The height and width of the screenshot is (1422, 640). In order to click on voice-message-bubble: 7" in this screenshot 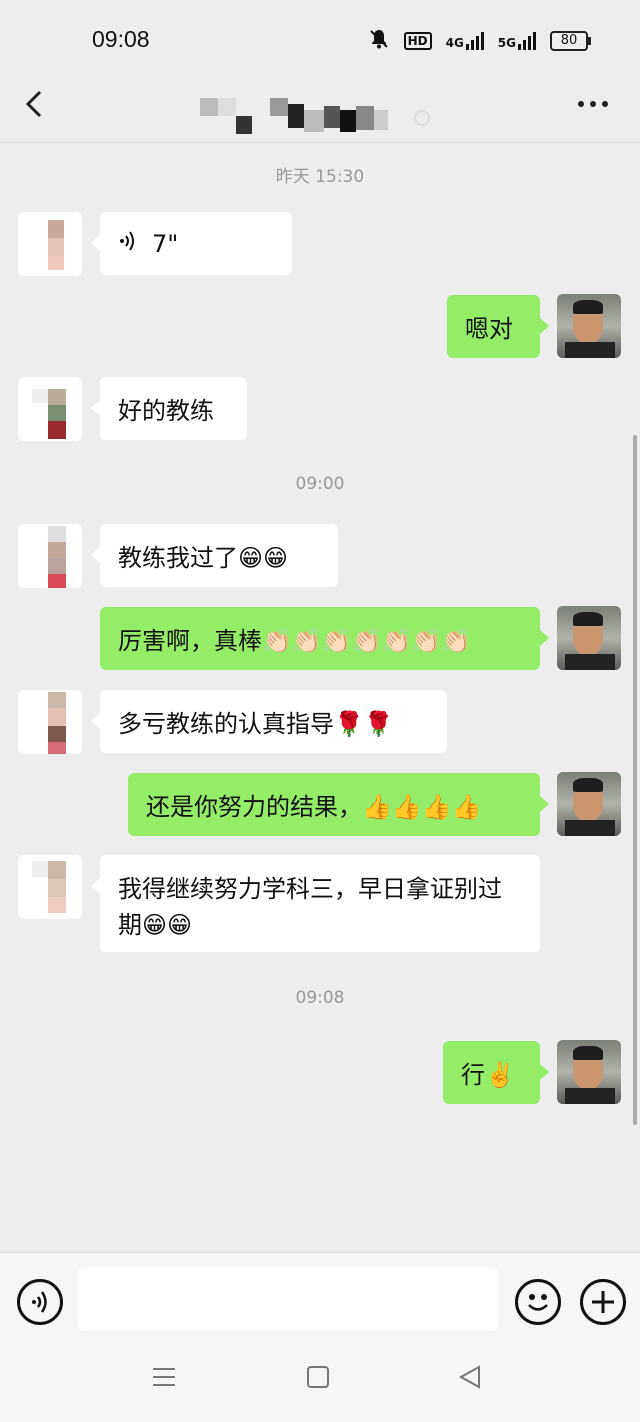, I will do `click(191, 243)`.